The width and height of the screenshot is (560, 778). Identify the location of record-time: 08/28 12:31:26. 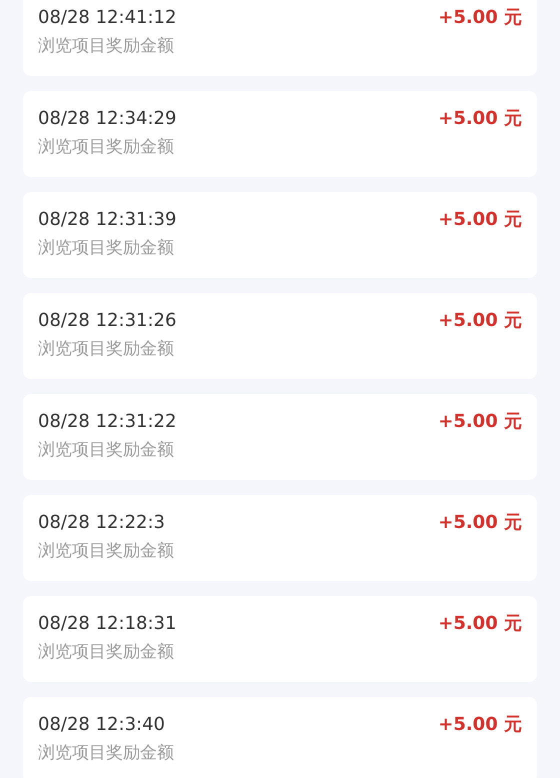
(107, 320).